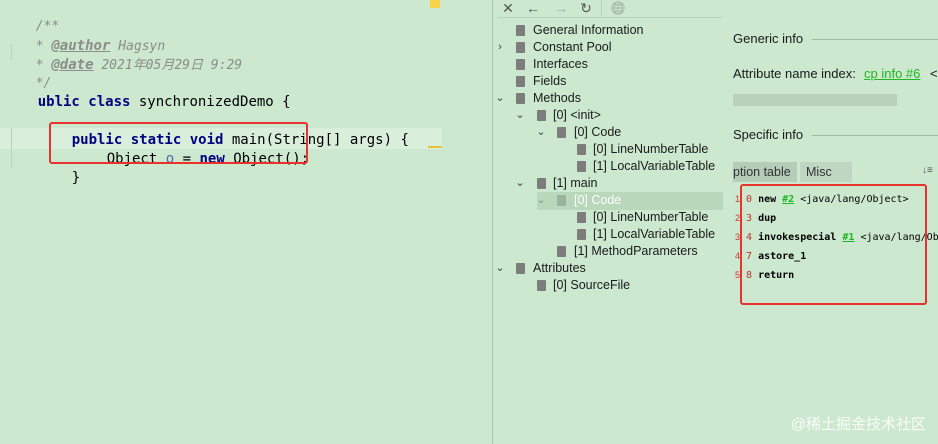 Image resolution: width=938 pixels, height=444 pixels. I want to click on panel-splitter, so click(492, 222).